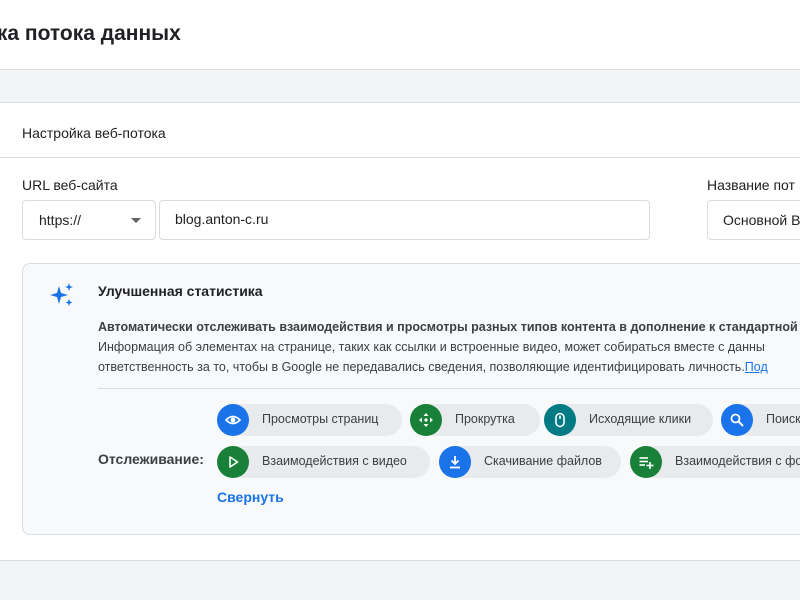 The width and height of the screenshot is (800, 600). Describe the element at coordinates (90, 33) in the screenshot. I see `page-title: йка потока данных` at that location.